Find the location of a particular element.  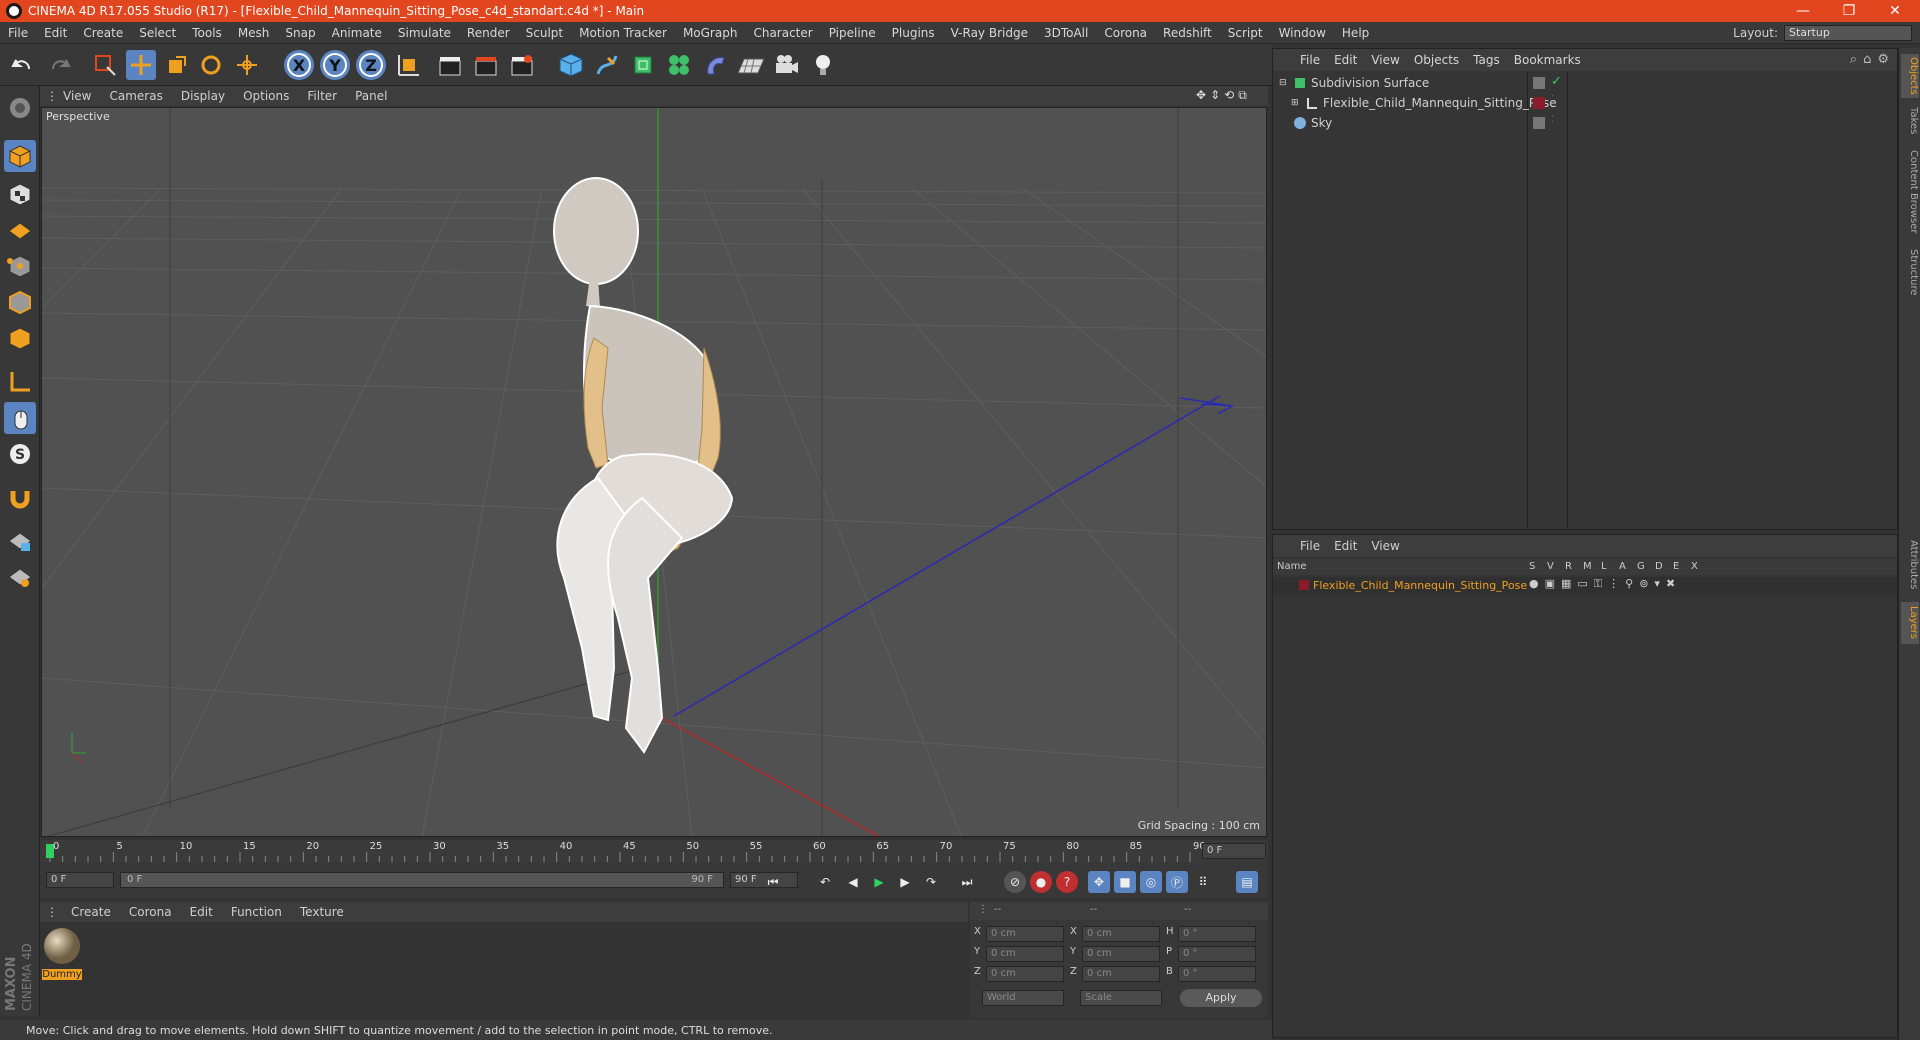

menu-plugins: Plugins is located at coordinates (913, 33).